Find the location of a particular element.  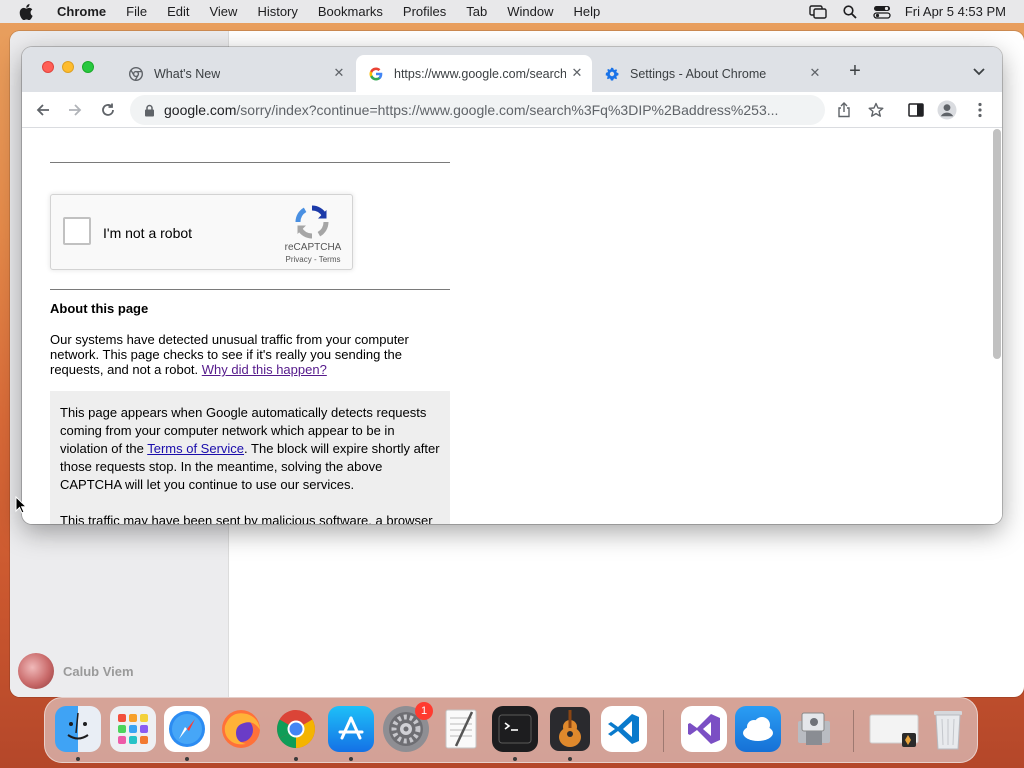

side-panel-icon is located at coordinates (916, 110).